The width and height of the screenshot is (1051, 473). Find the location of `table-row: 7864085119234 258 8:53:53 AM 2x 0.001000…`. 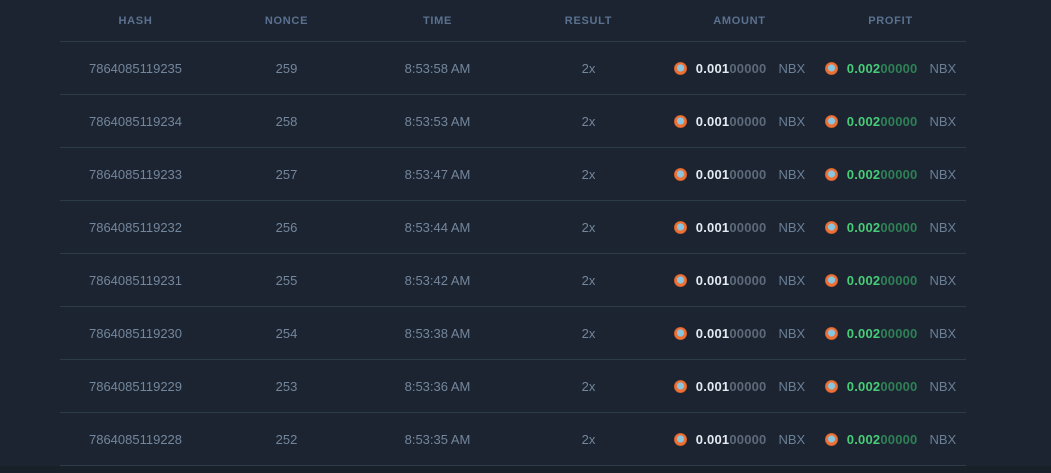

table-row: 7864085119234 258 8:53:53 AM 2x 0.001000… is located at coordinates (513, 120).